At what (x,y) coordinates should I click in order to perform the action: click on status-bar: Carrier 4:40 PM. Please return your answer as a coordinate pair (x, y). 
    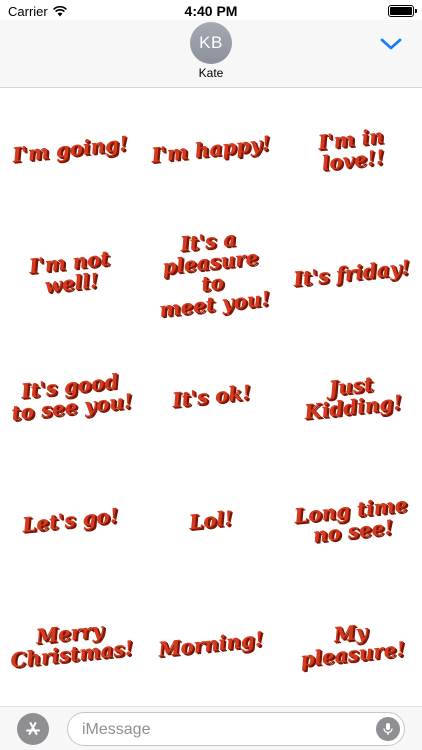
    Looking at the image, I should click on (211, 11).